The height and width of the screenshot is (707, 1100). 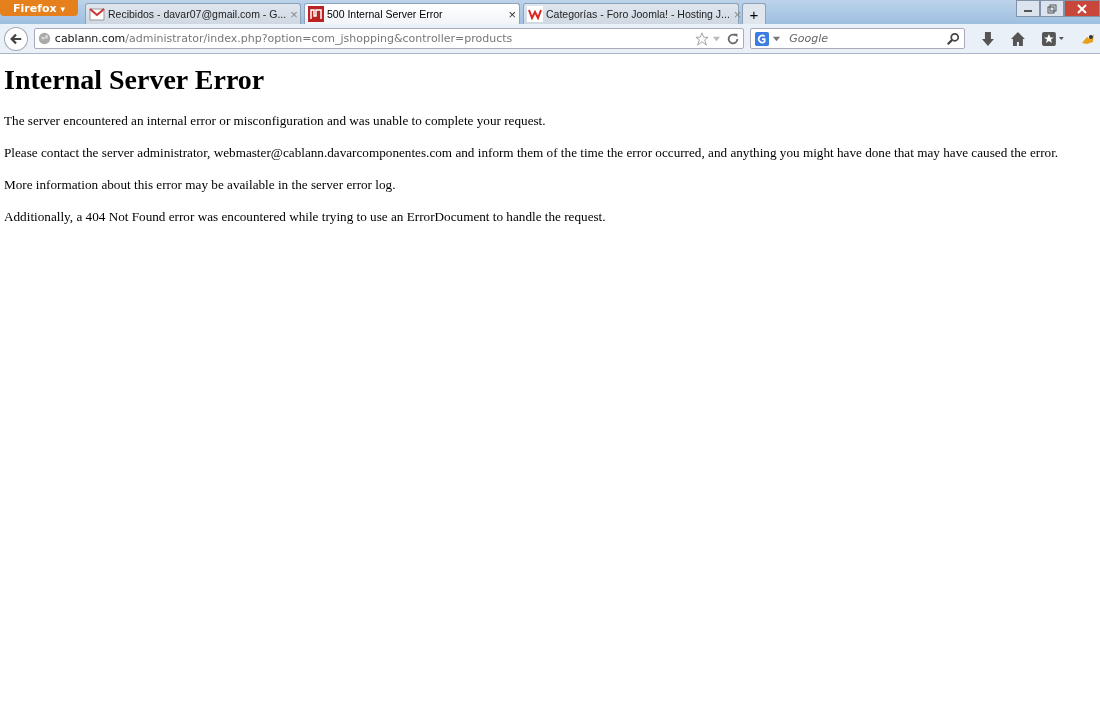 I want to click on browser-tab: Categorías - Foro Joomla! - Hosting J... ×, so click(x=631, y=13).